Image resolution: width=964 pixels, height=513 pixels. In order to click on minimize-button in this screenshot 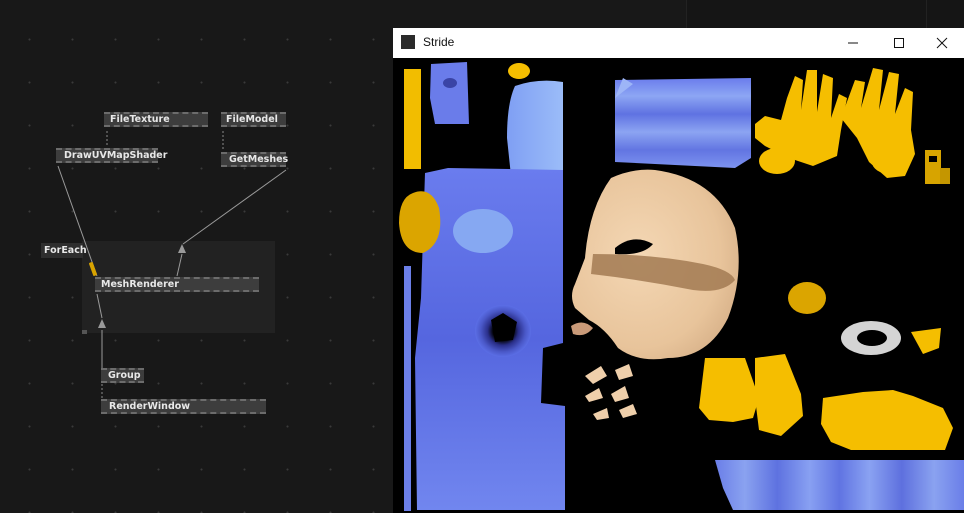, I will do `click(853, 43)`.